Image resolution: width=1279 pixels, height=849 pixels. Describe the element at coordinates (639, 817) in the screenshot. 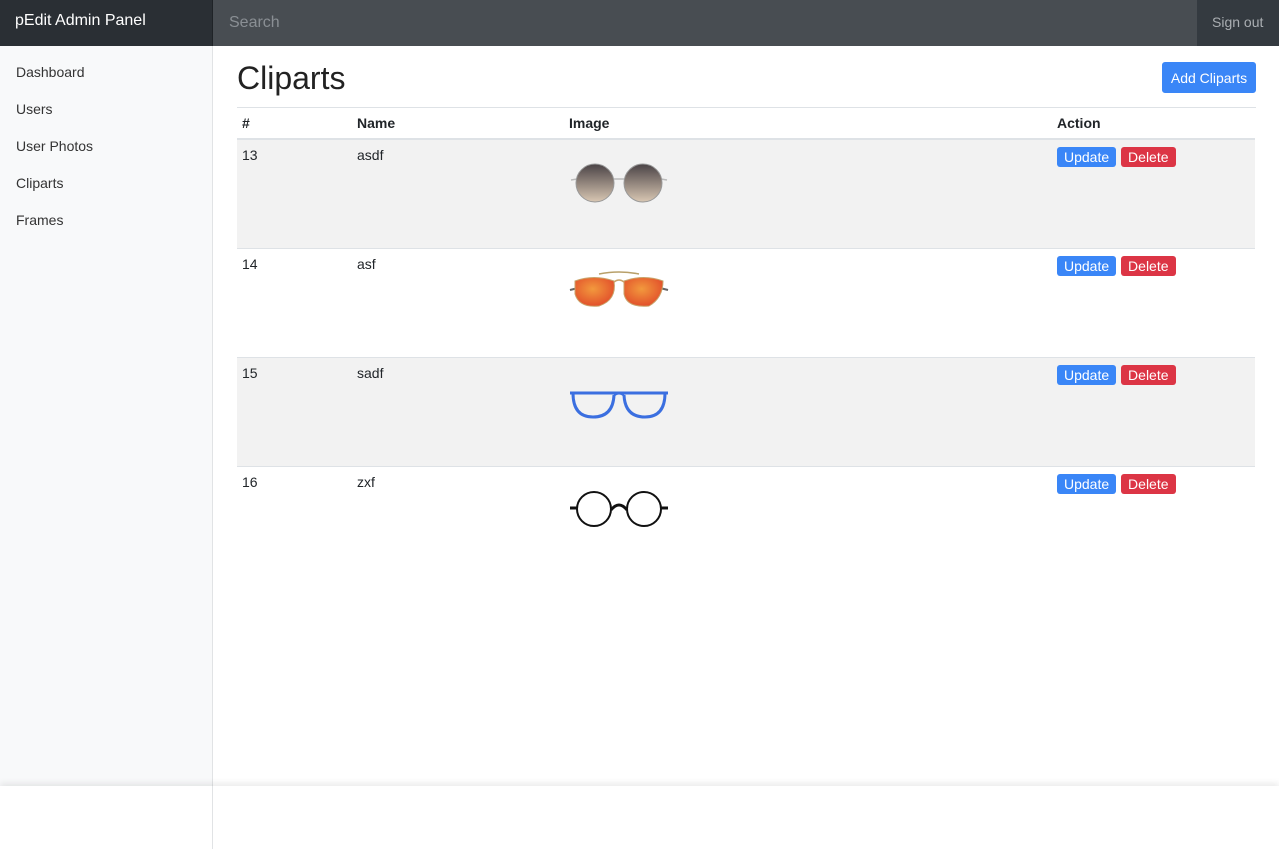

I see `bottom-panel` at that location.